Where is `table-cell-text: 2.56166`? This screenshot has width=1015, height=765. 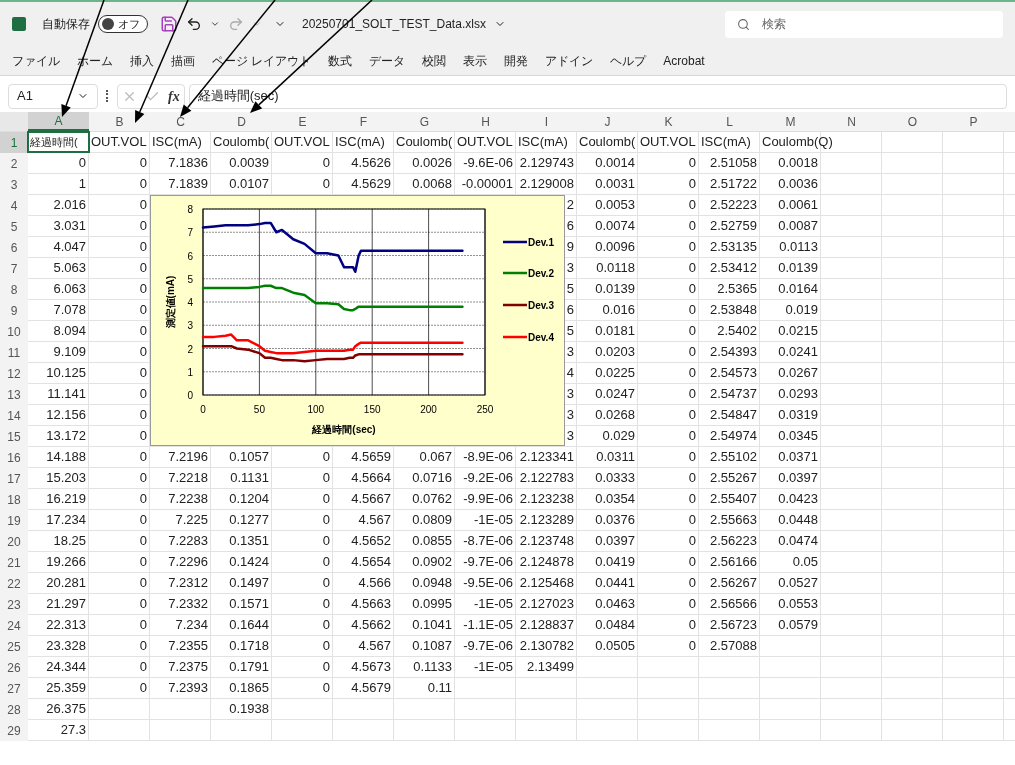 table-cell-text: 2.56166 is located at coordinates (733, 562).